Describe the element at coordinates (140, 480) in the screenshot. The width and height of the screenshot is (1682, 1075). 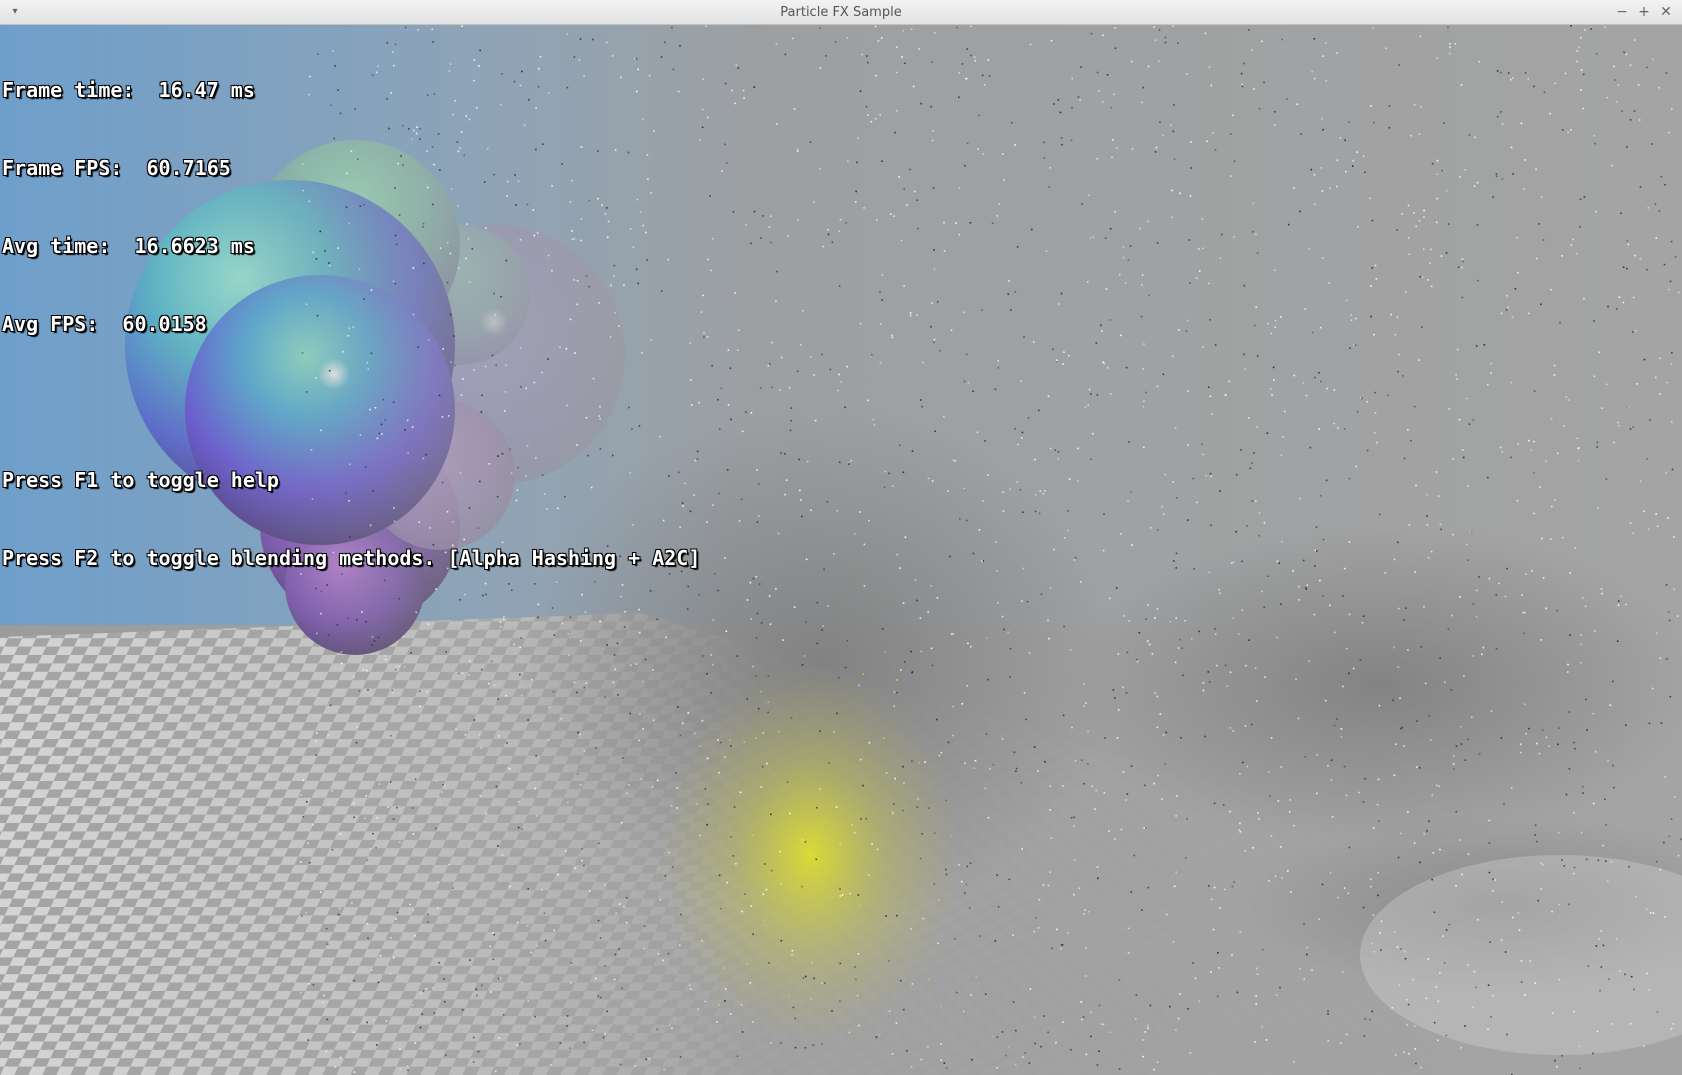
I see `help-hint-text: Press F1 to toggle help` at that location.